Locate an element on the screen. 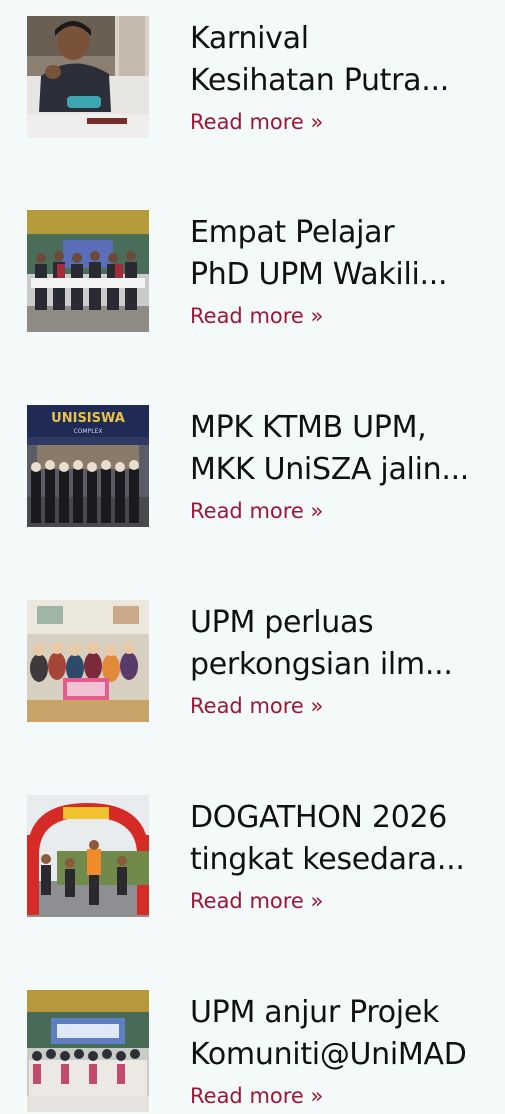 Image resolution: width=505 pixels, height=1114 pixels. seated-group-photo is located at coordinates (88, 661).